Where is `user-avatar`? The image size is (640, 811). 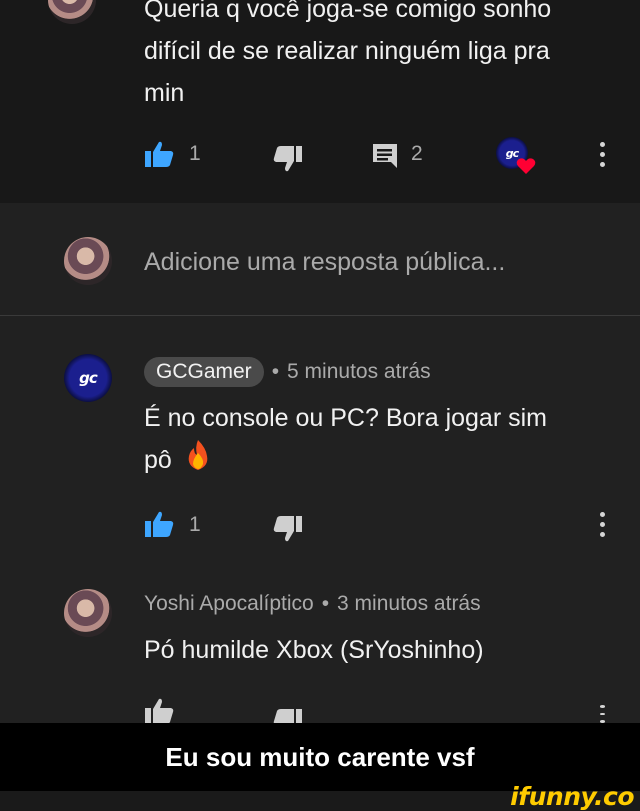 user-avatar is located at coordinates (88, 261).